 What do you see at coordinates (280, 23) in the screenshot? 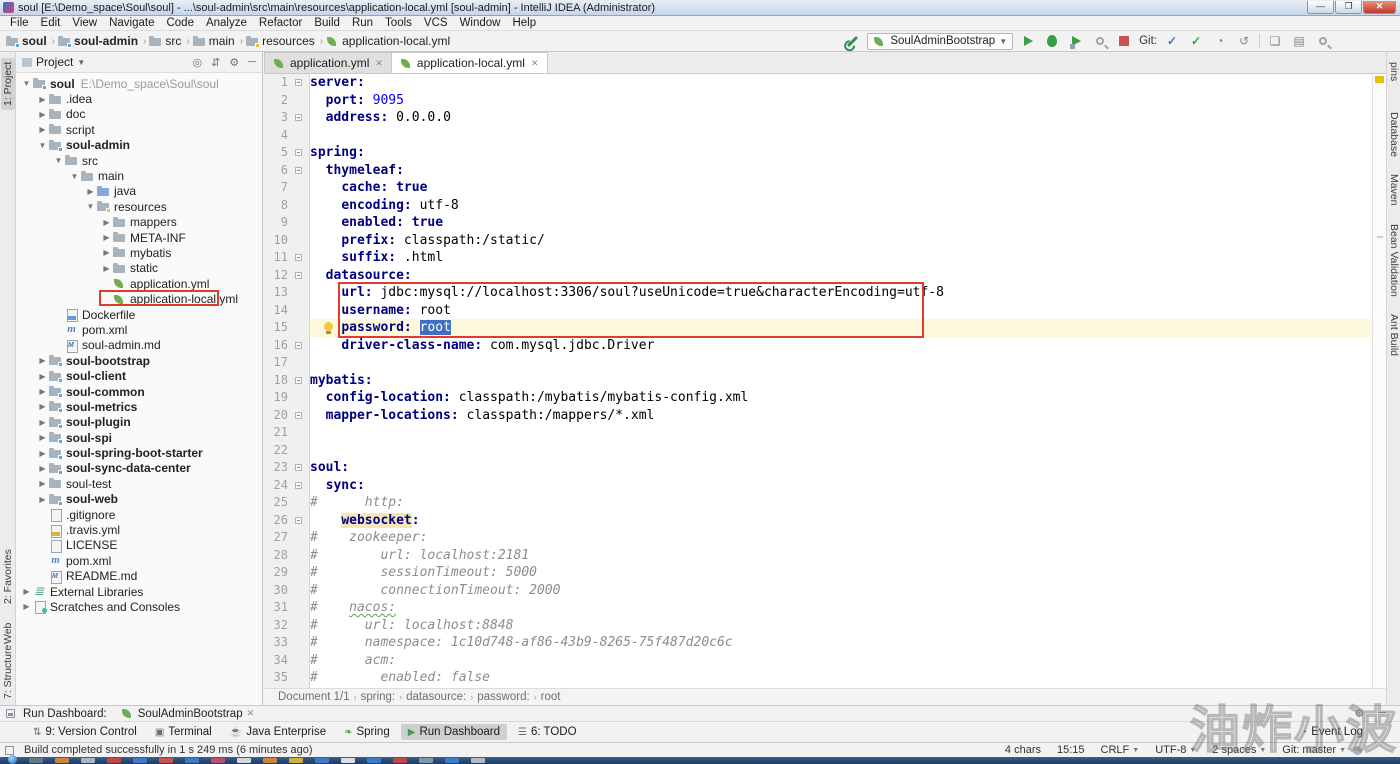
I see `menu-item-refactor: Refactor` at bounding box center [280, 23].